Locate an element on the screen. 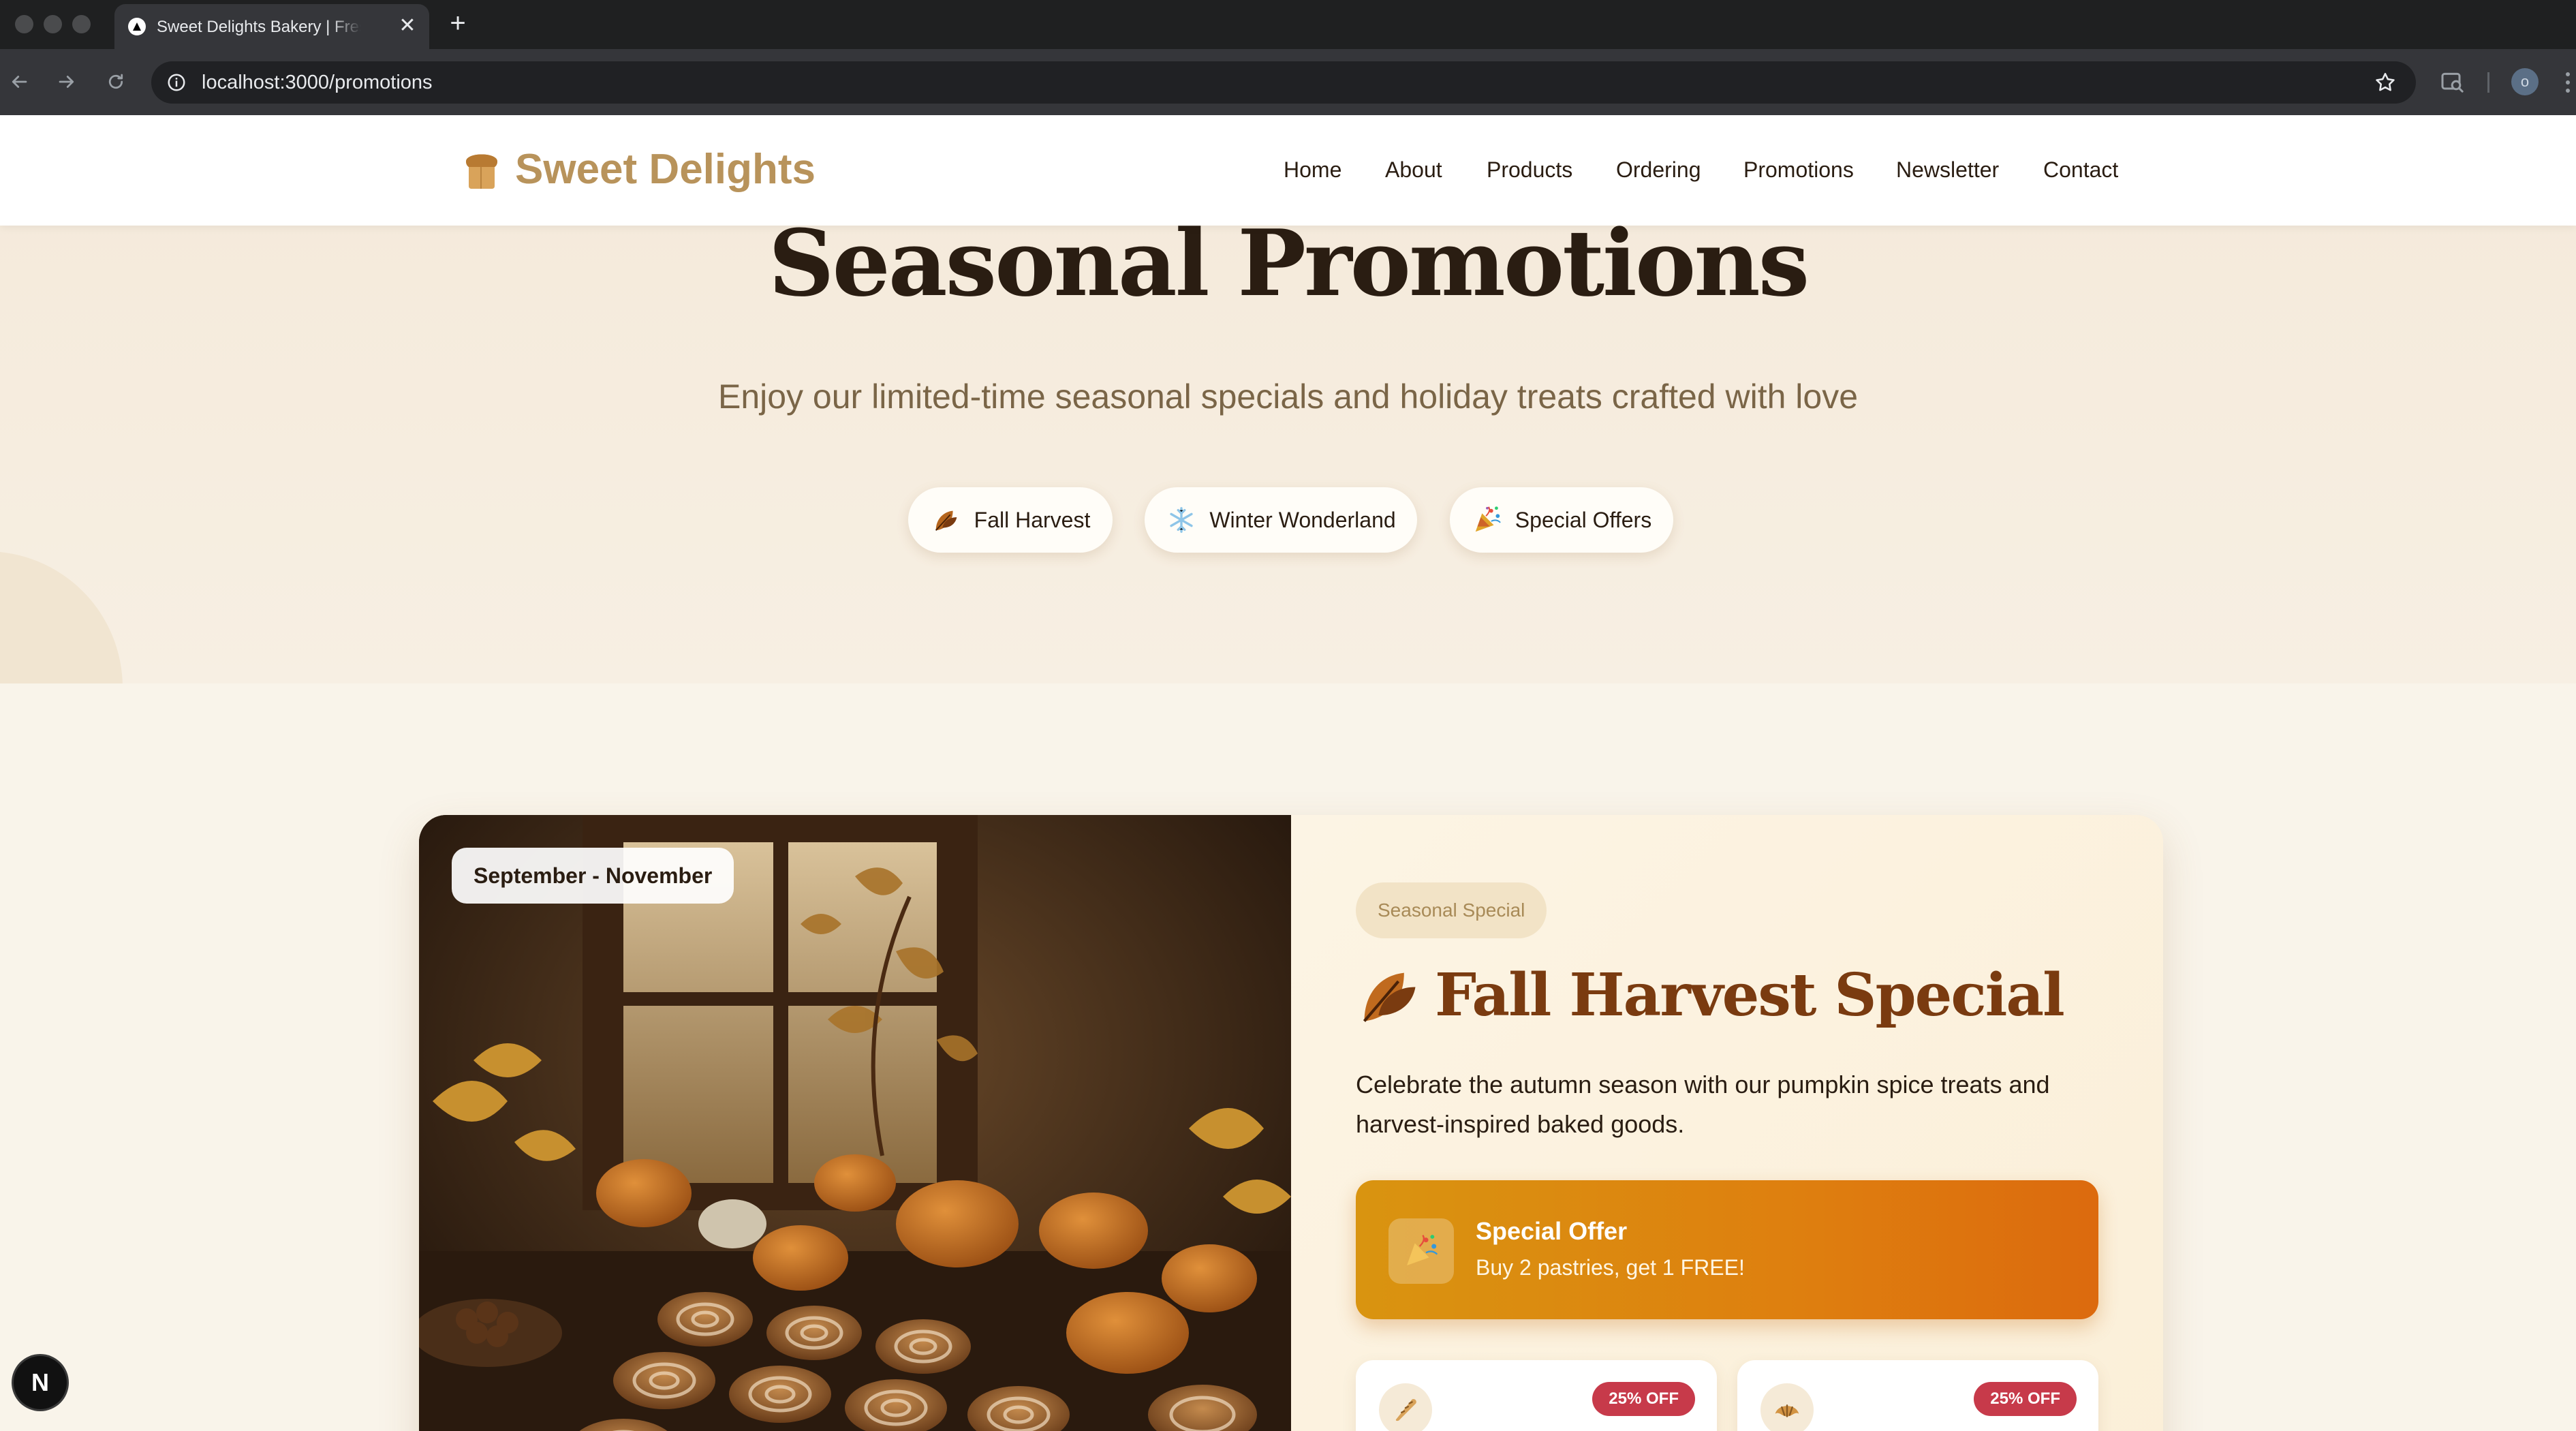  filter-label: Special Offers is located at coordinates (1583, 519).